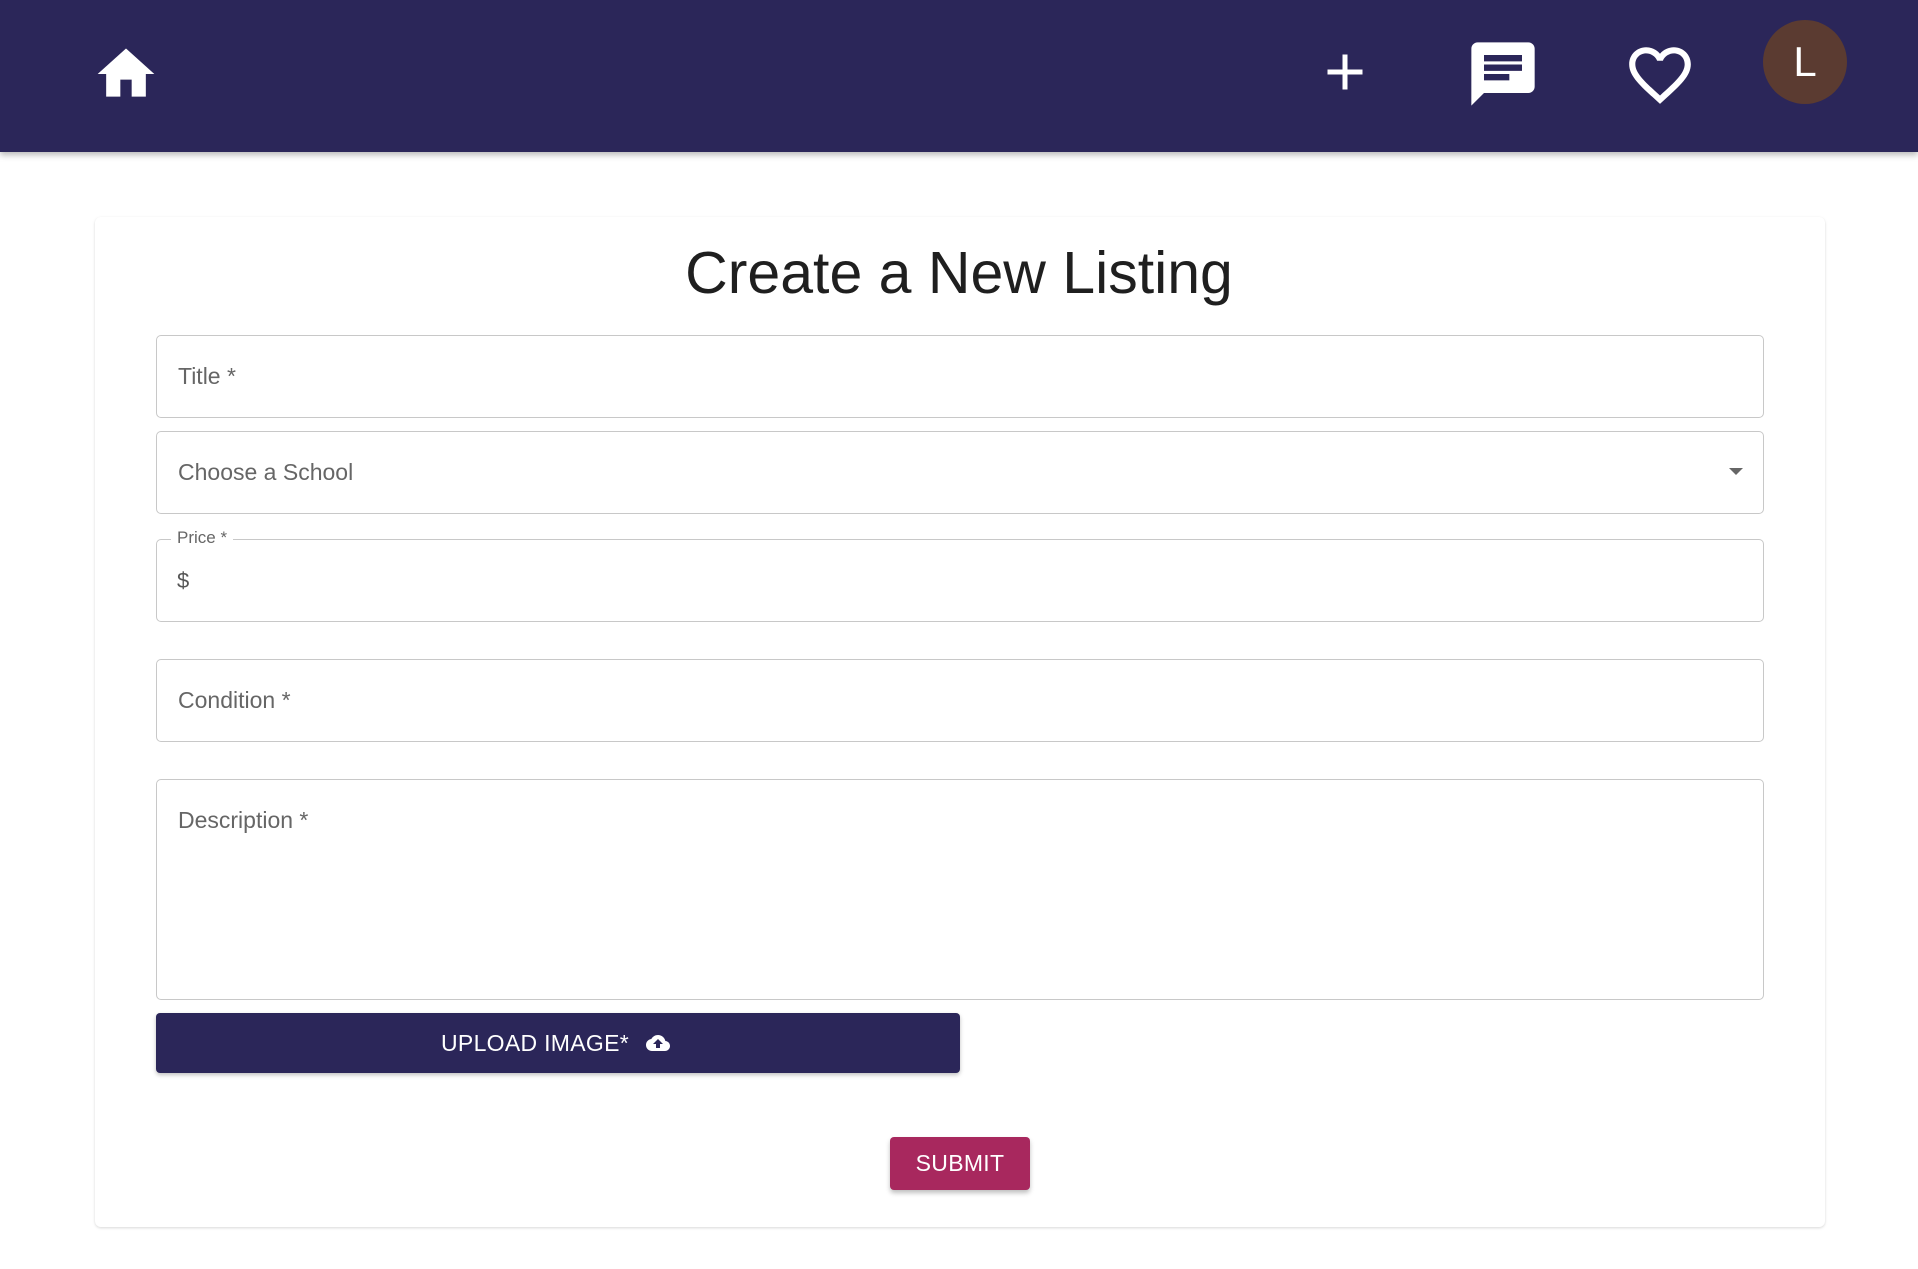 The width and height of the screenshot is (1918, 1269). What do you see at coordinates (1503, 74) in the screenshot?
I see `chat-icon` at bounding box center [1503, 74].